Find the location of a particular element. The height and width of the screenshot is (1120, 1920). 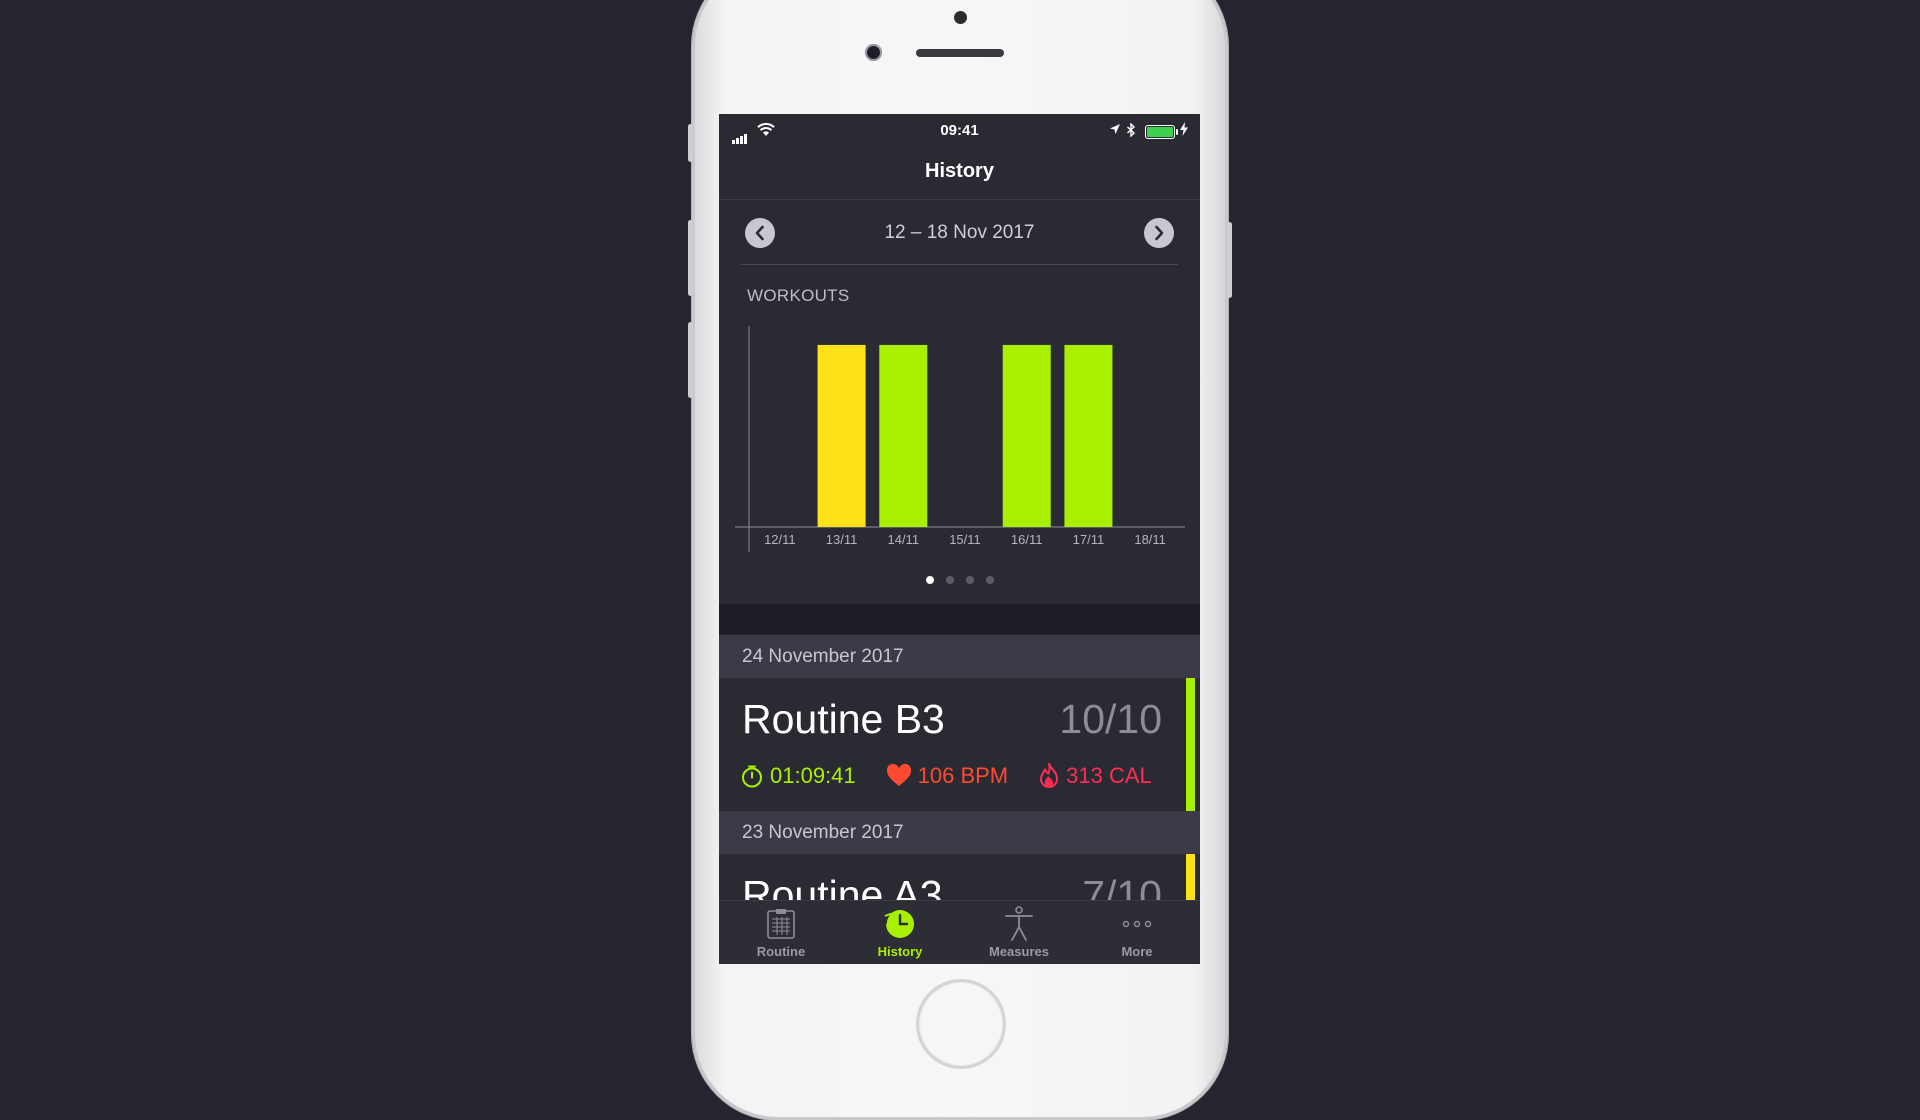

tab-history: History is located at coordinates (900, 932).